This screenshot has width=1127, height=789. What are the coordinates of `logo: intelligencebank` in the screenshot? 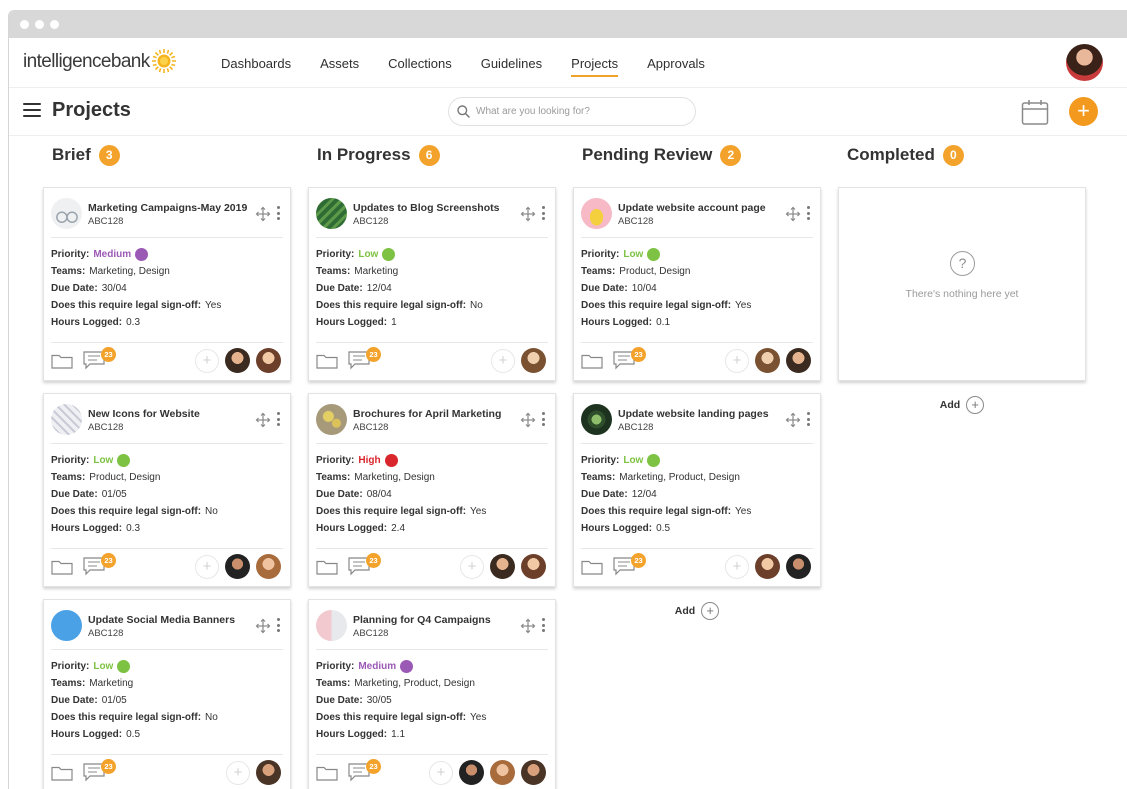 It's located at (100, 61).